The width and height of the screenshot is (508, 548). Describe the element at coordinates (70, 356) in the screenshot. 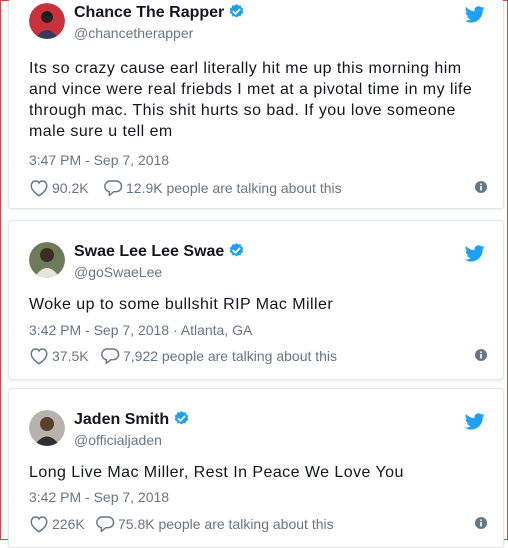

I see `like-count: 37.5K` at that location.